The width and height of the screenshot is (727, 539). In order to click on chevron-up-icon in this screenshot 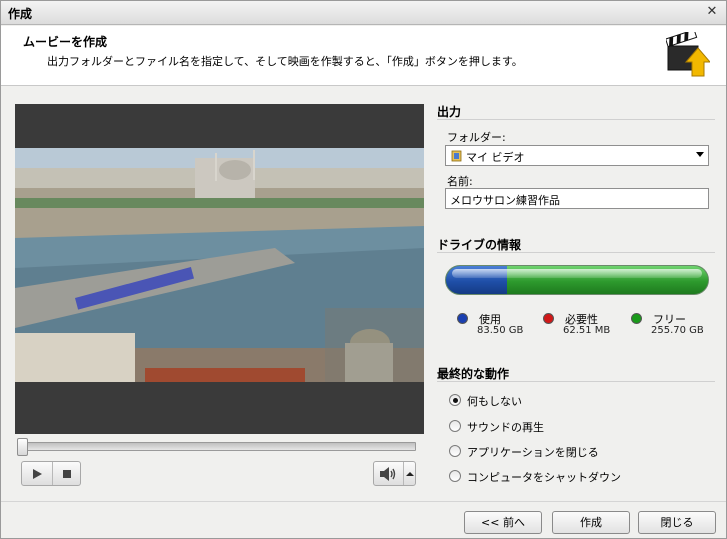, I will do `click(409, 473)`.